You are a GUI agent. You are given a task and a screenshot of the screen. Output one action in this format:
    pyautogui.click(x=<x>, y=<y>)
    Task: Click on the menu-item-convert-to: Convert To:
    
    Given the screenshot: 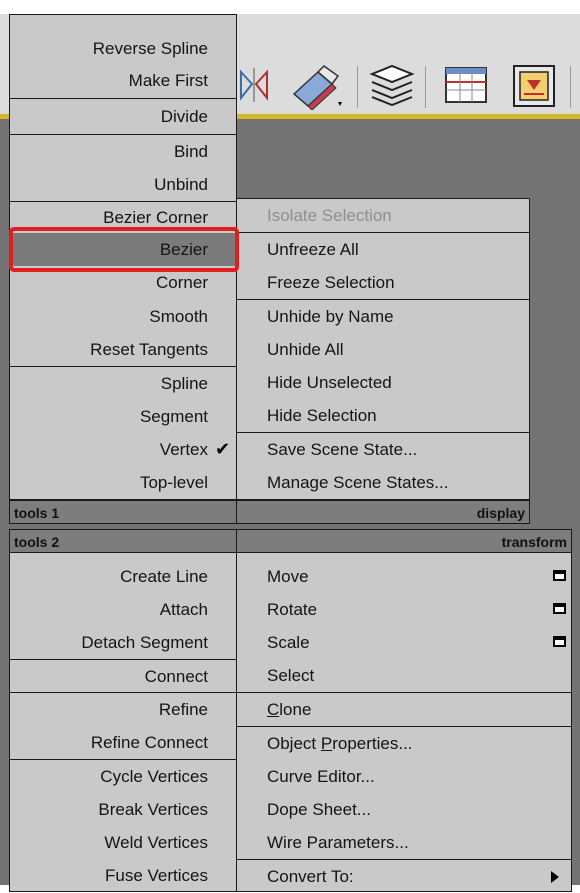 What is the action you would take?
    pyautogui.click(x=310, y=876)
    